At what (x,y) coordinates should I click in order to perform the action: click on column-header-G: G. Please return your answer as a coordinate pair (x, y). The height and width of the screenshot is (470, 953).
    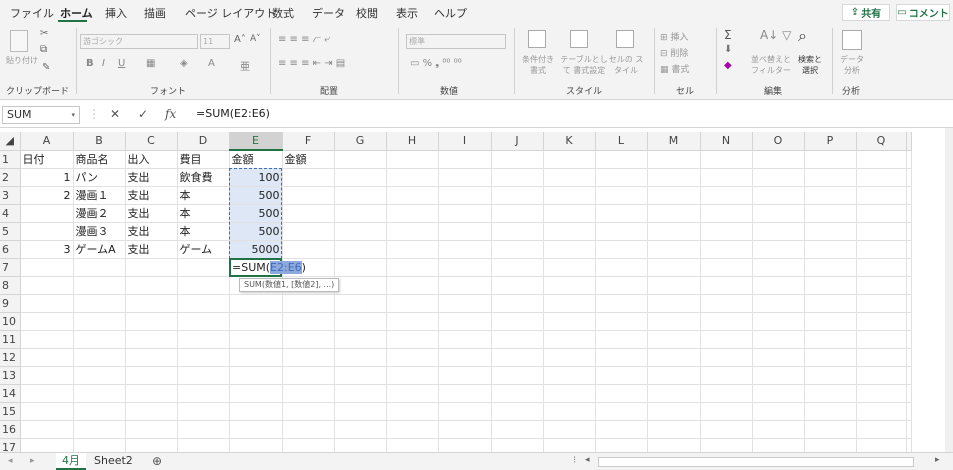
    Looking at the image, I should click on (360, 141).